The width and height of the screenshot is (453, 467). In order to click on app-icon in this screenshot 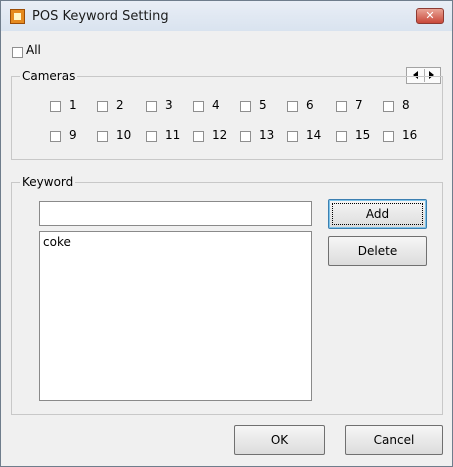, I will do `click(17, 16)`.